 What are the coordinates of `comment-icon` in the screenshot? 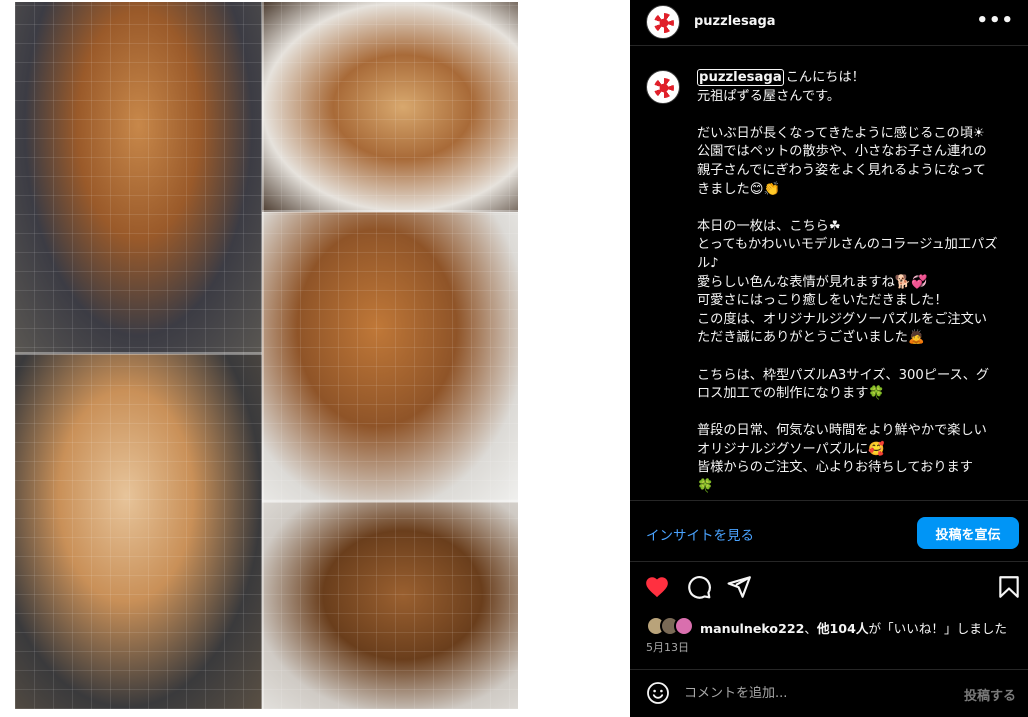 It's located at (699, 587).